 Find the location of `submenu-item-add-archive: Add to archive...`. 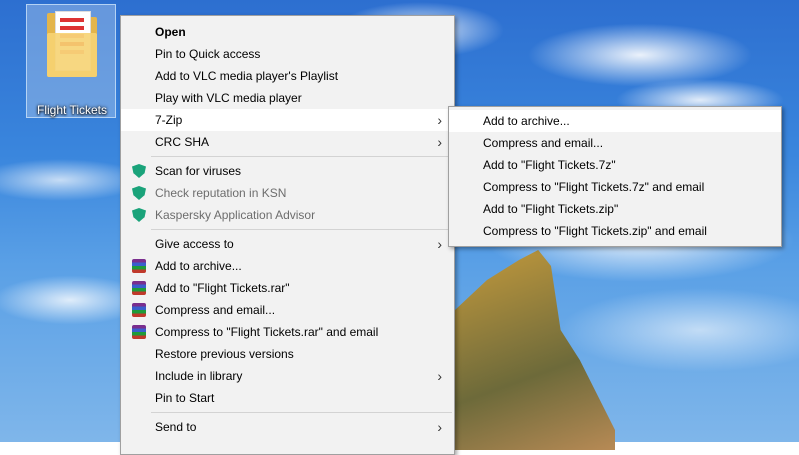

submenu-item-add-archive: Add to archive... is located at coordinates (615, 121).